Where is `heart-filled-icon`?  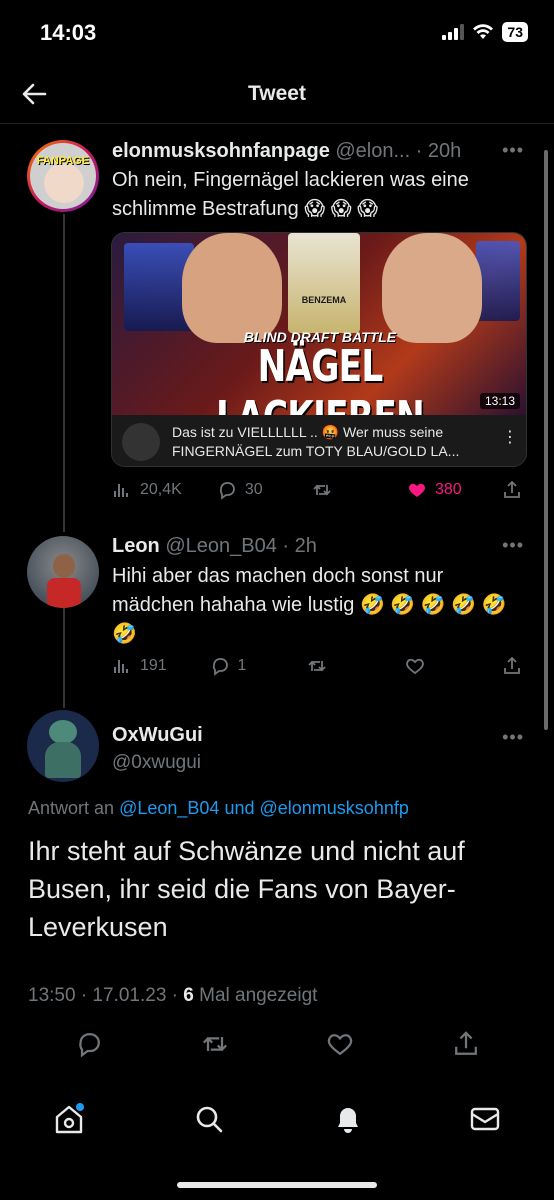 heart-filled-icon is located at coordinates (416, 490).